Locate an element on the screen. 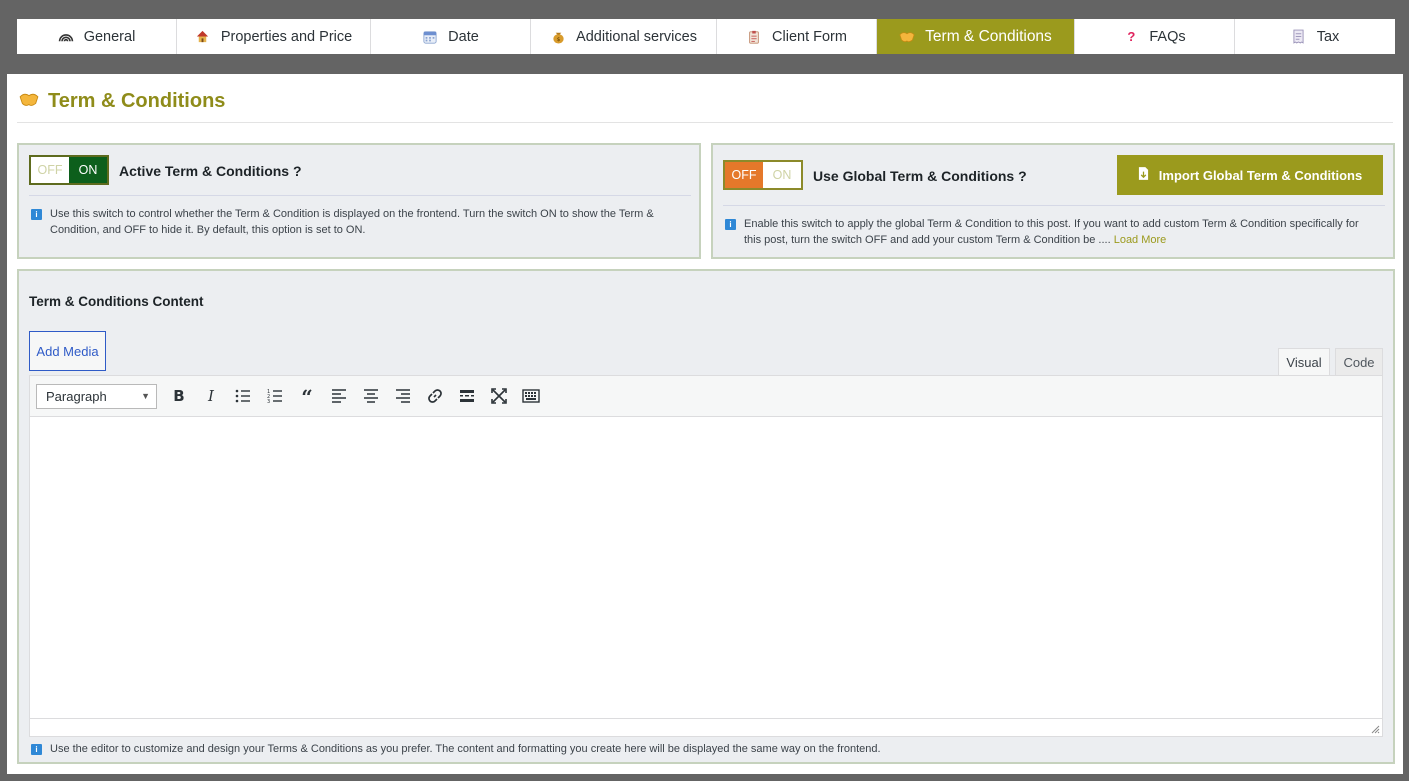 The height and width of the screenshot is (781, 1409). italic-button: I is located at coordinates (211, 396).